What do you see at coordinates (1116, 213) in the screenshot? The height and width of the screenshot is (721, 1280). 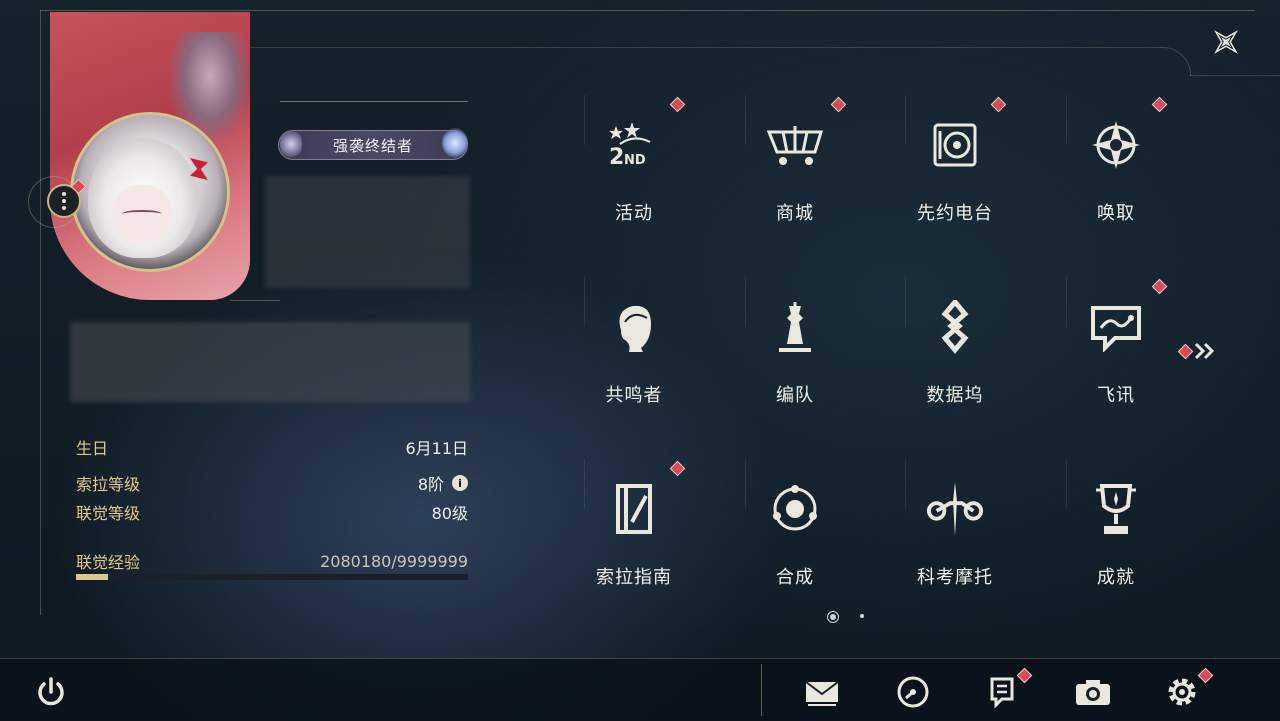 I see `menu-item-label: 唤取` at bounding box center [1116, 213].